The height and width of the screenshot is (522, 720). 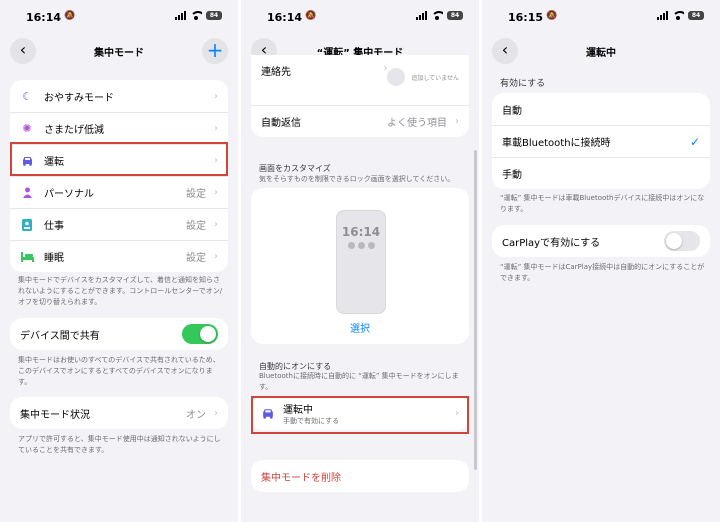 What do you see at coordinates (55, 415) in the screenshot?
I see `focus-status-label: 集中モード状況` at bounding box center [55, 415].